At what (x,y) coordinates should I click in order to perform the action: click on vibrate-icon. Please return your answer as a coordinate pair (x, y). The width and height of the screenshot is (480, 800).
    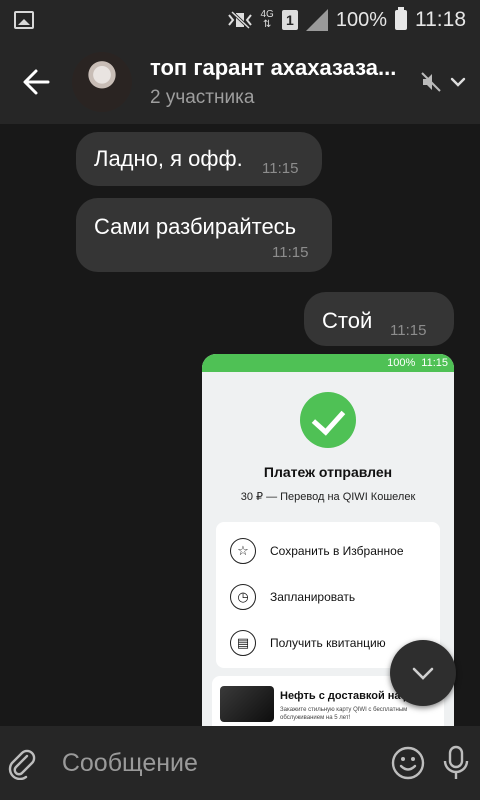
    Looking at the image, I should click on (239, 20).